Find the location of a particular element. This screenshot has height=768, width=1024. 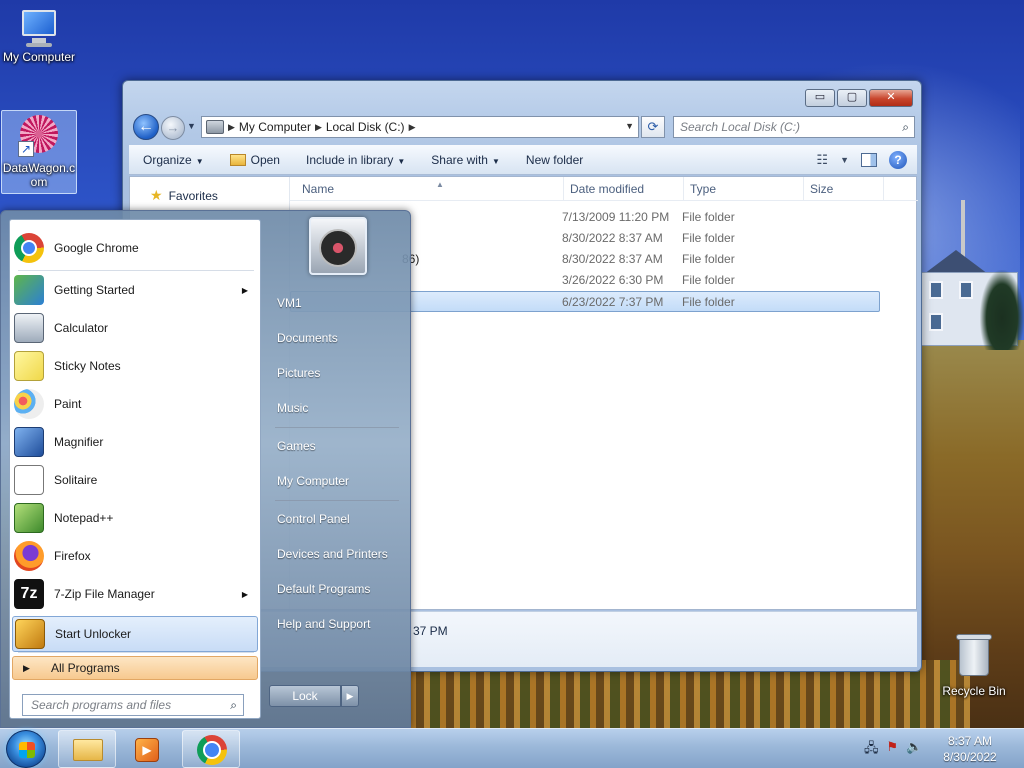

chrome-icon is located at coordinates (212, 750).